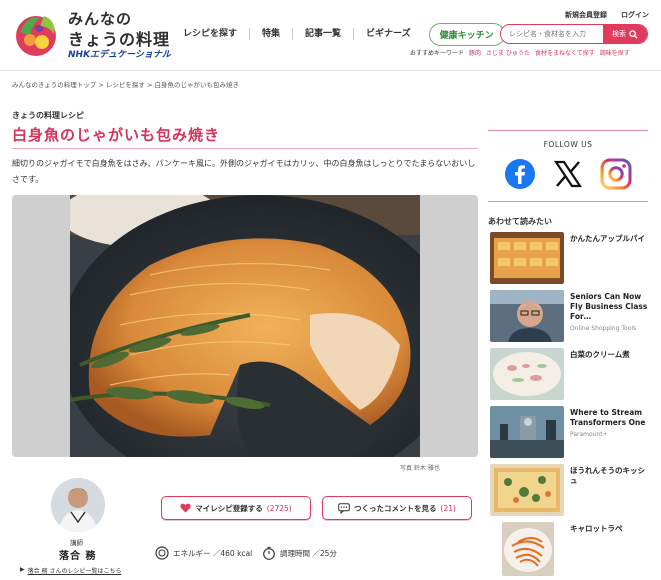 The width and height of the screenshot is (661, 580). What do you see at coordinates (420, 468) in the screenshot?
I see `photo-credit: 写真 鈴木 雅也` at bounding box center [420, 468].